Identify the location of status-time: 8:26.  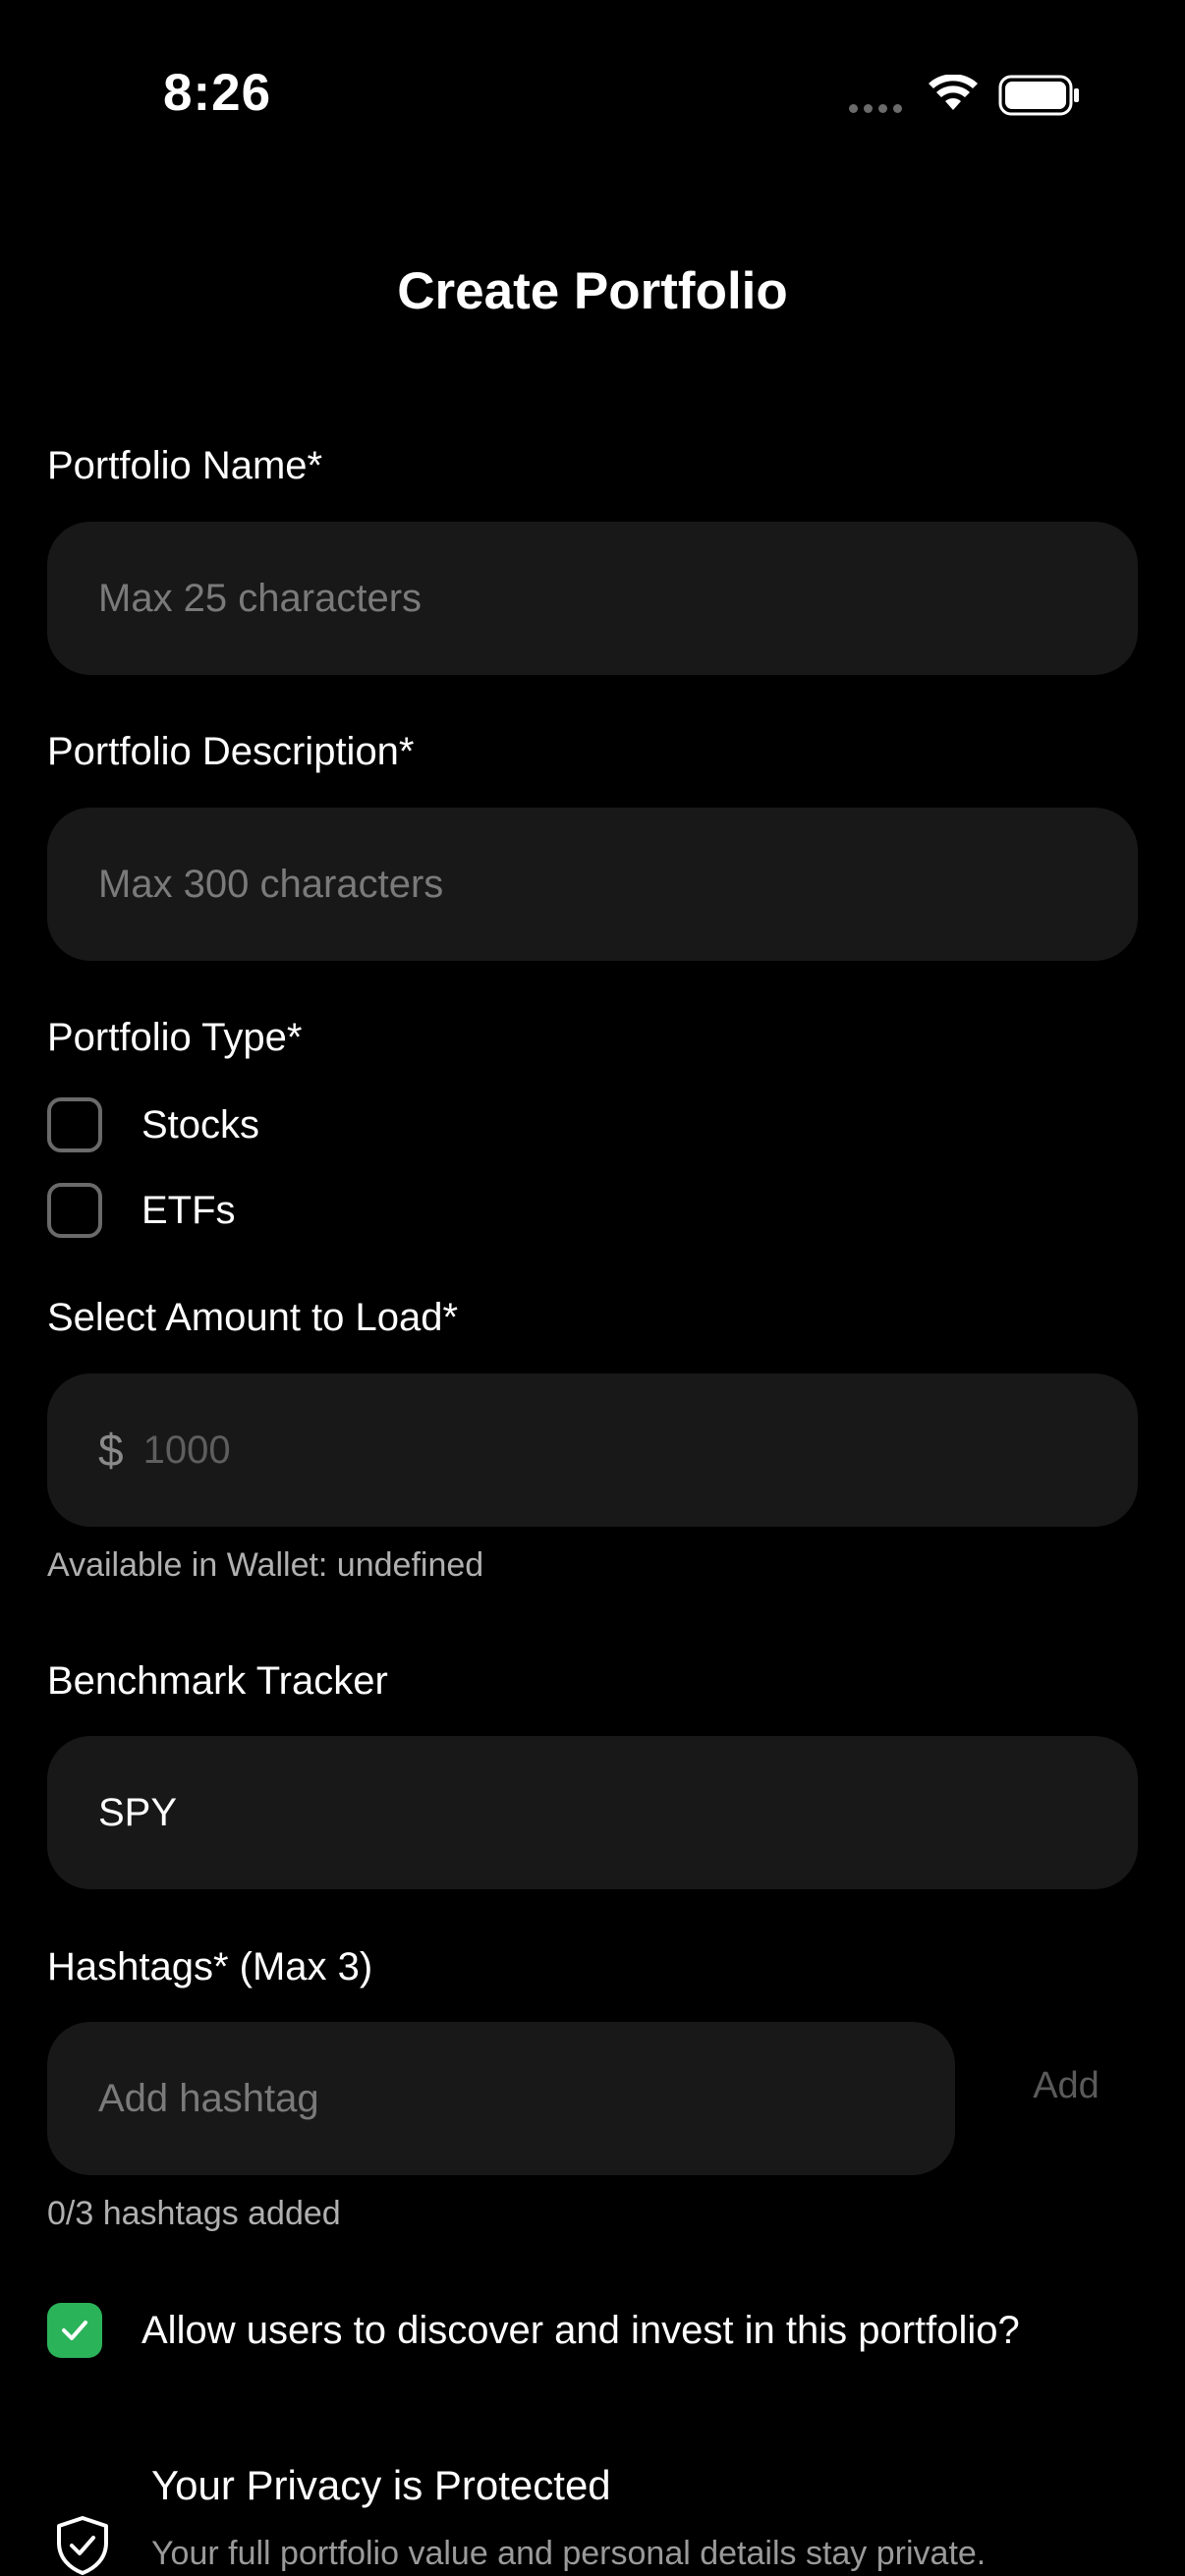
(217, 93).